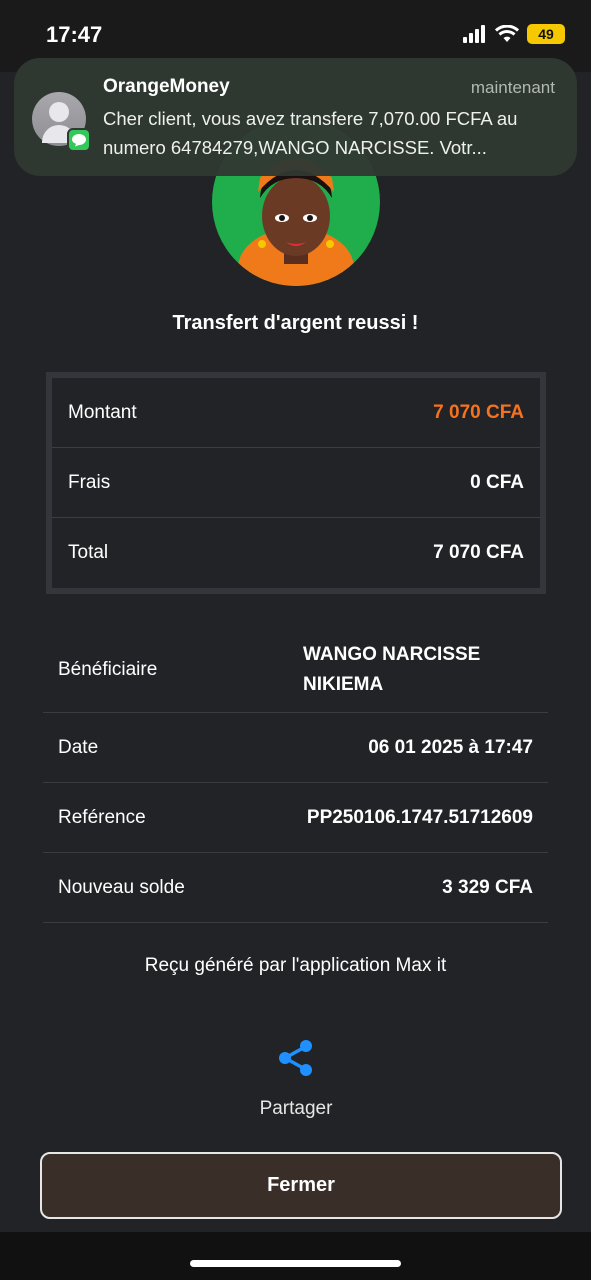 The height and width of the screenshot is (1280, 591). What do you see at coordinates (295, 748) in the screenshot?
I see `date-row: Date 06 01 2025 à 17:47` at bounding box center [295, 748].